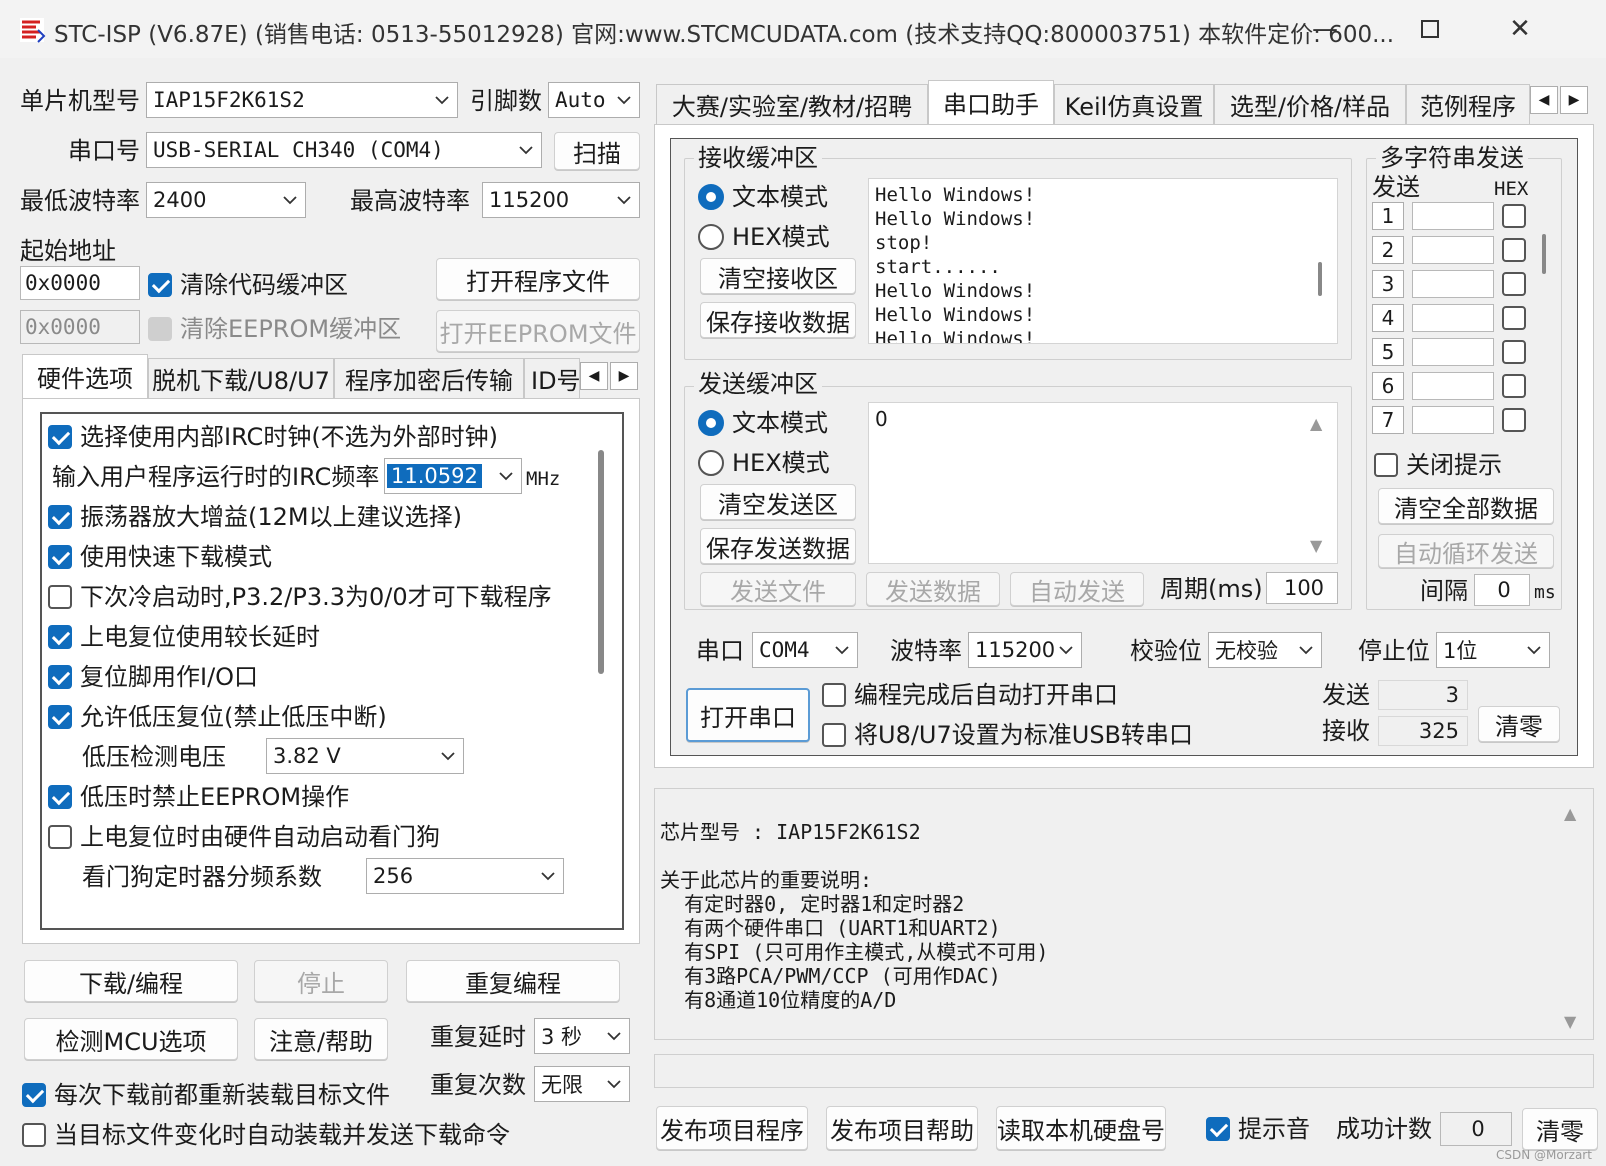 Image resolution: width=1606 pixels, height=1166 pixels. Describe the element at coordinates (594, 376) in the screenshot. I see `tab-left-arrow-icon: ◀` at that location.